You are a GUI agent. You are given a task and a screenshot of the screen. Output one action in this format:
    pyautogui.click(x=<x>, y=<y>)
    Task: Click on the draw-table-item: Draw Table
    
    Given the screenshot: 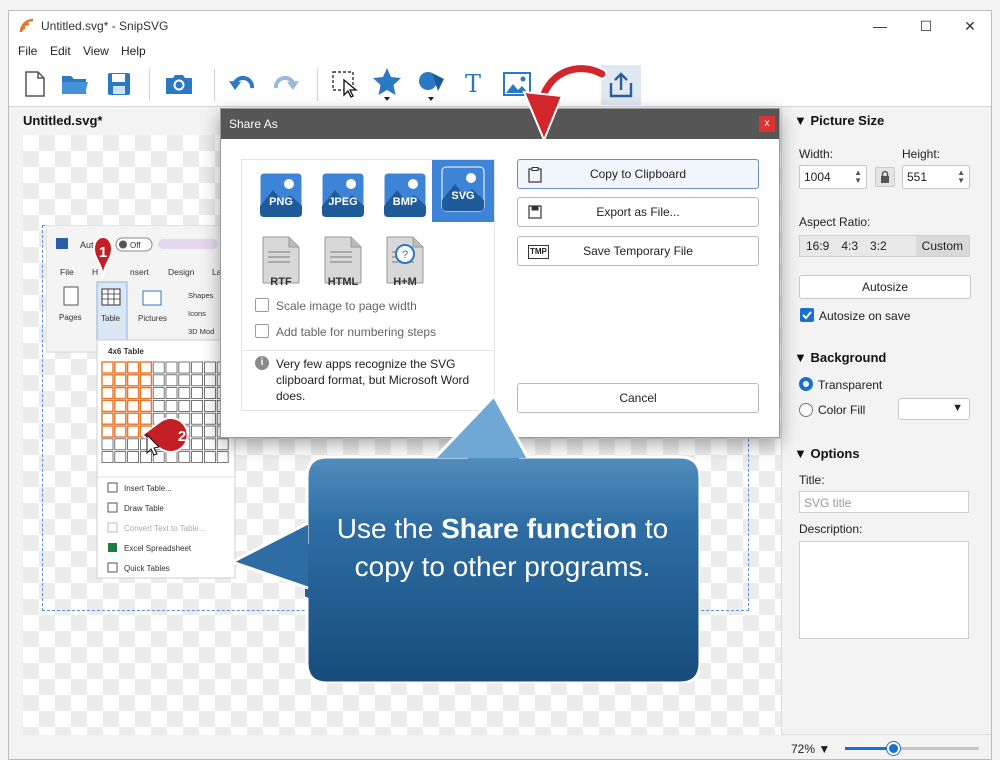 What is the action you would take?
    pyautogui.click(x=144, y=508)
    